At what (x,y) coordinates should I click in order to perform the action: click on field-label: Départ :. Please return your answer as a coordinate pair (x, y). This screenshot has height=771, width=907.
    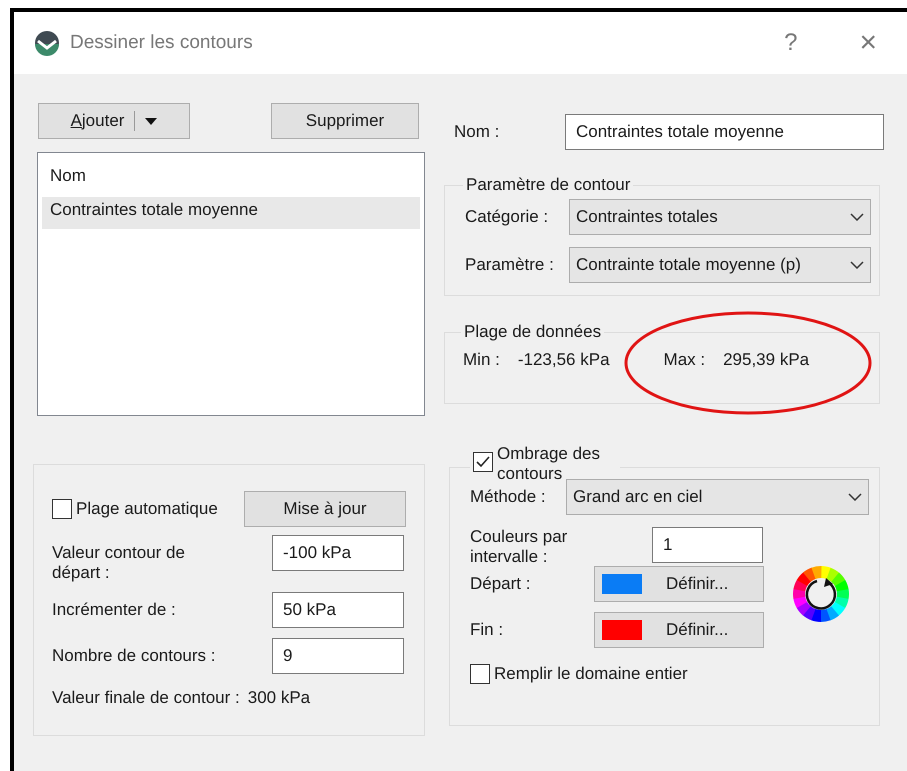
    Looking at the image, I should click on (501, 584).